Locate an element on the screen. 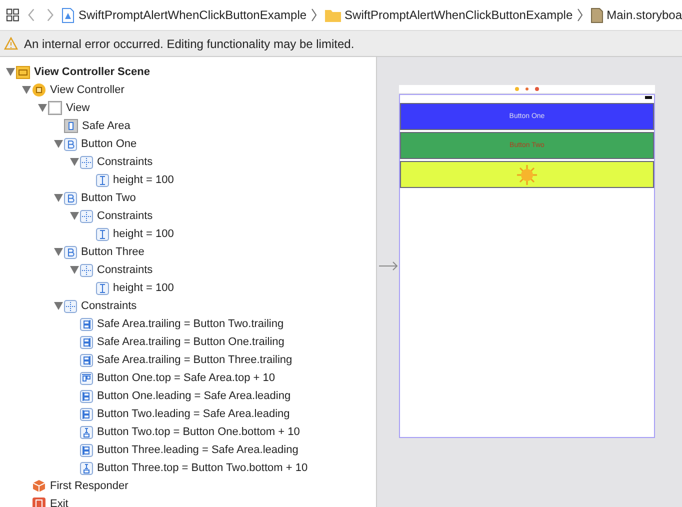  forward-chevron-icon is located at coordinates (49, 15).